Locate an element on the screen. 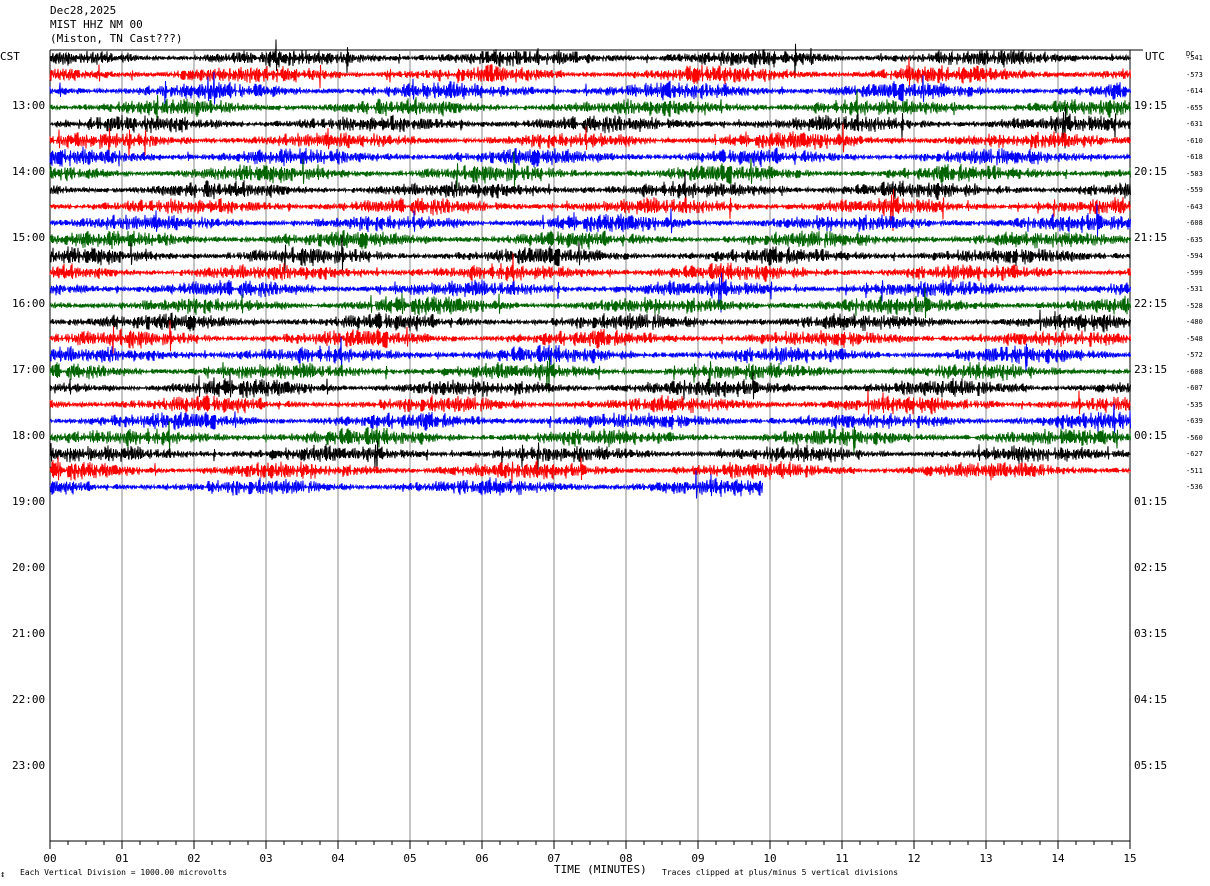 The image size is (1210, 886). x-tick-label: 15 is located at coordinates (1130, 858).